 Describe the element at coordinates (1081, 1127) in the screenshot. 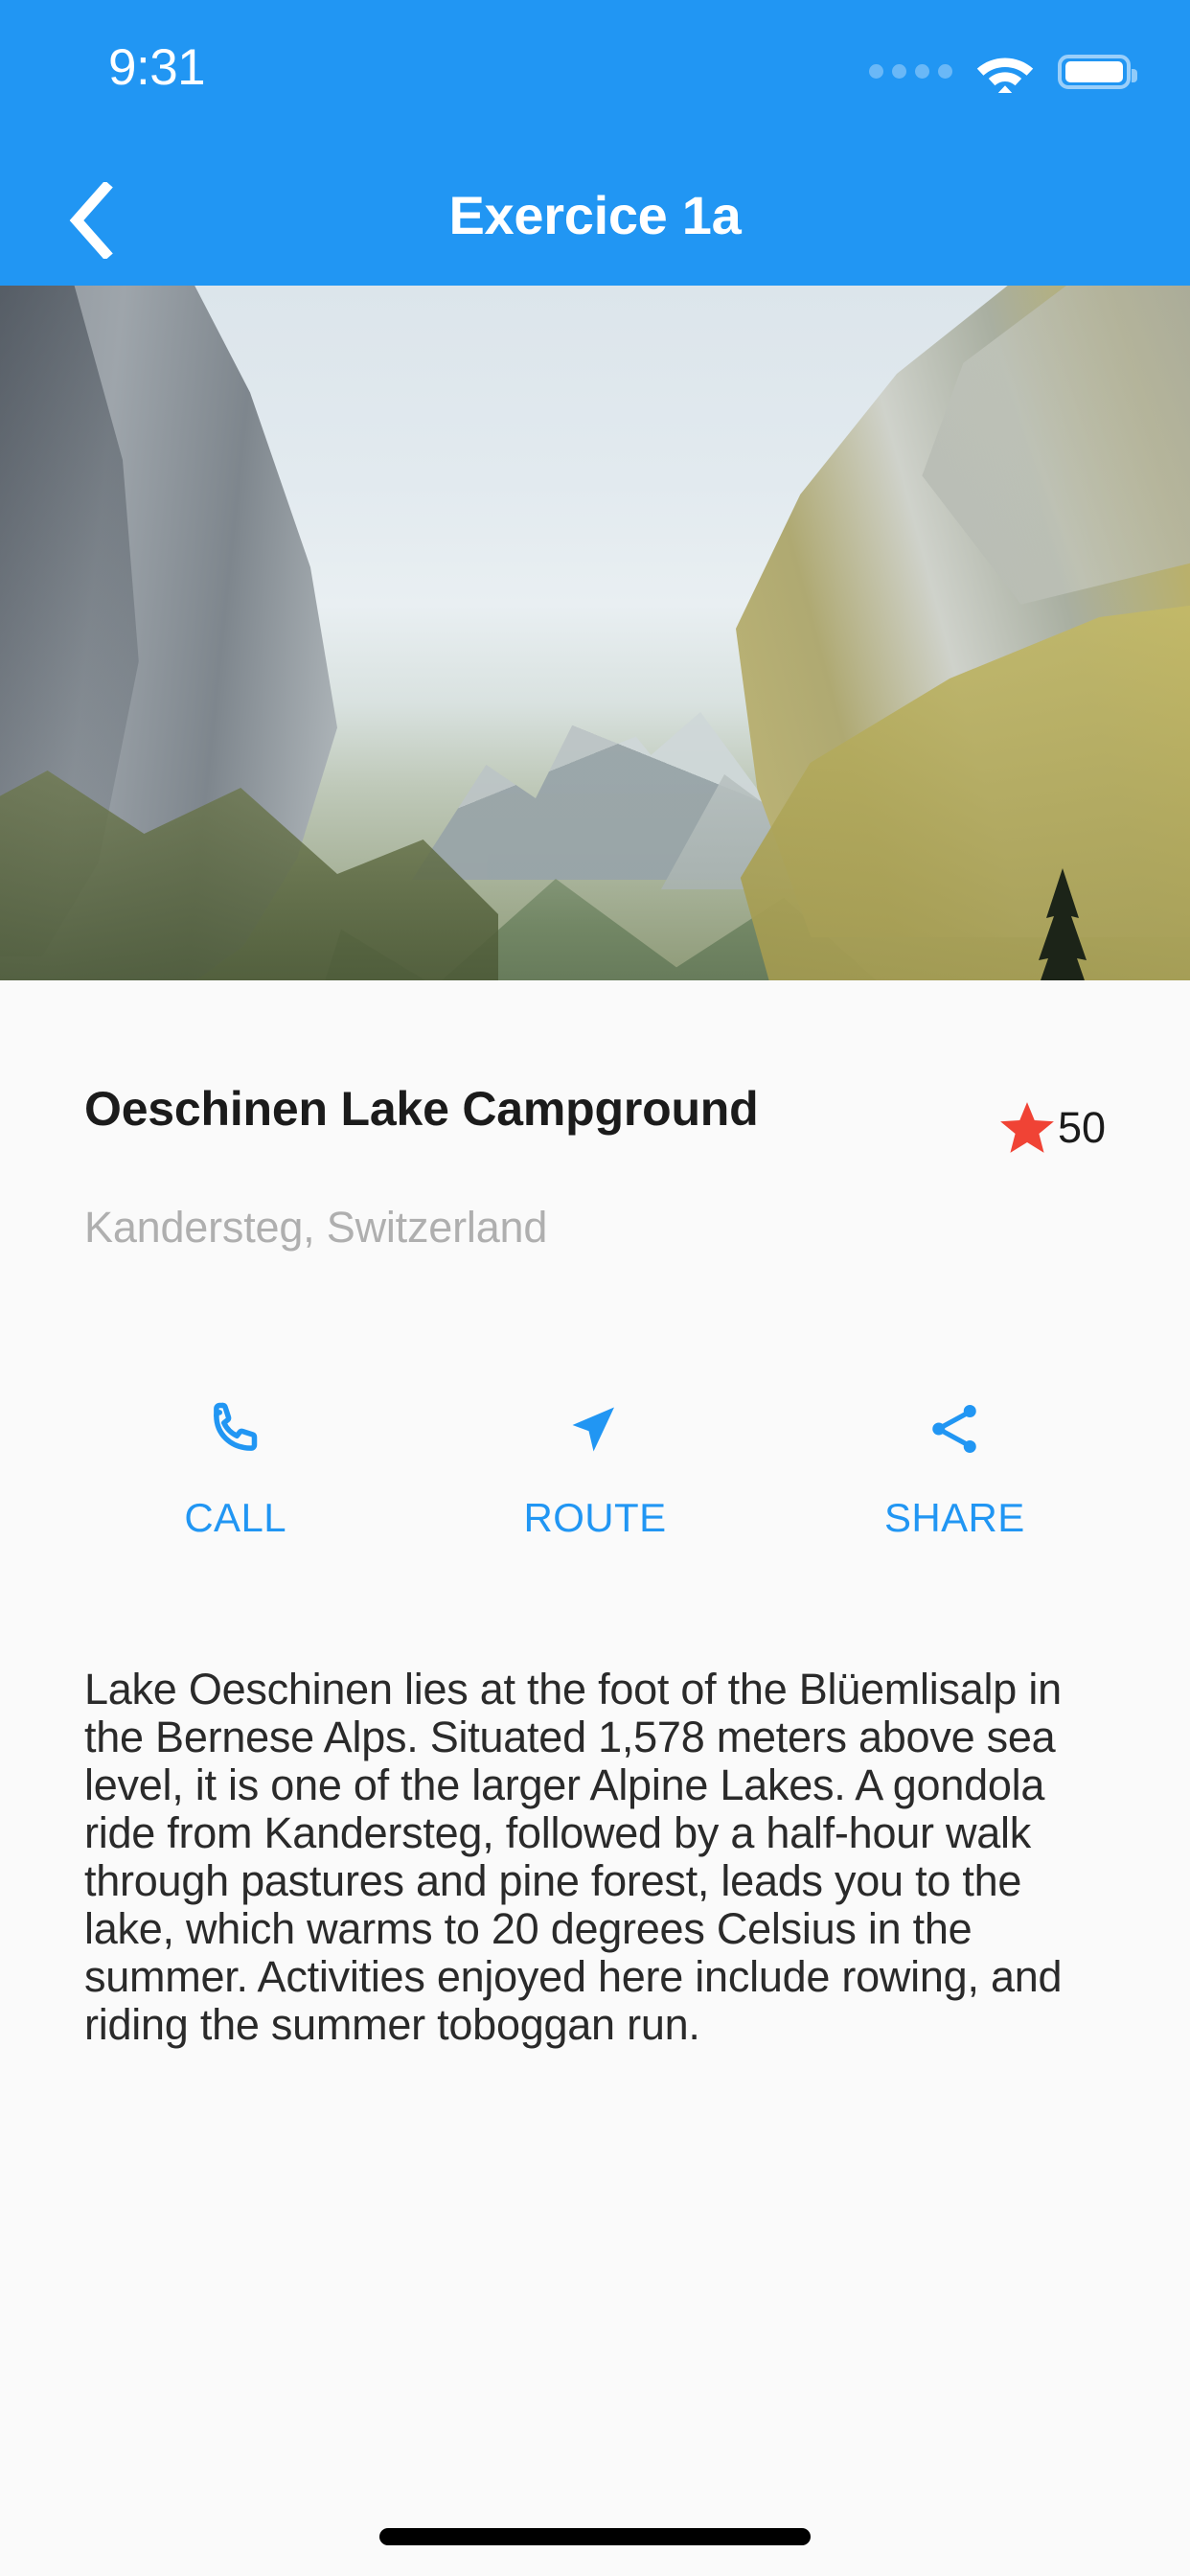

I see `rating-count: 50` at that location.